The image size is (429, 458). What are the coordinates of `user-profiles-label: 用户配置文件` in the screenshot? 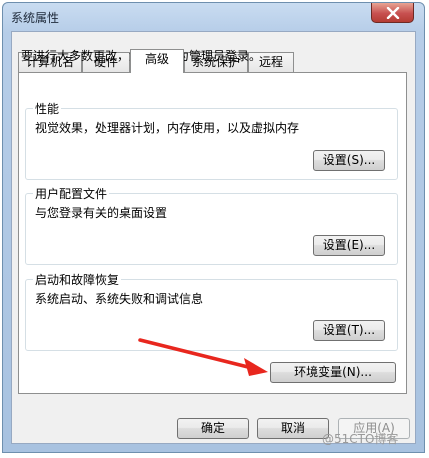 It's located at (71, 193).